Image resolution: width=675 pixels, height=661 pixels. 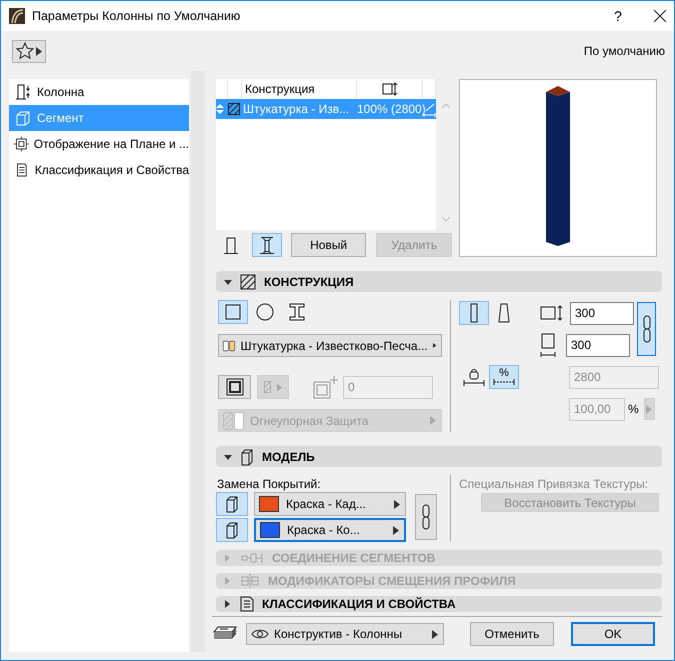 I want to click on cancel-button: Отменить, so click(x=512, y=634).